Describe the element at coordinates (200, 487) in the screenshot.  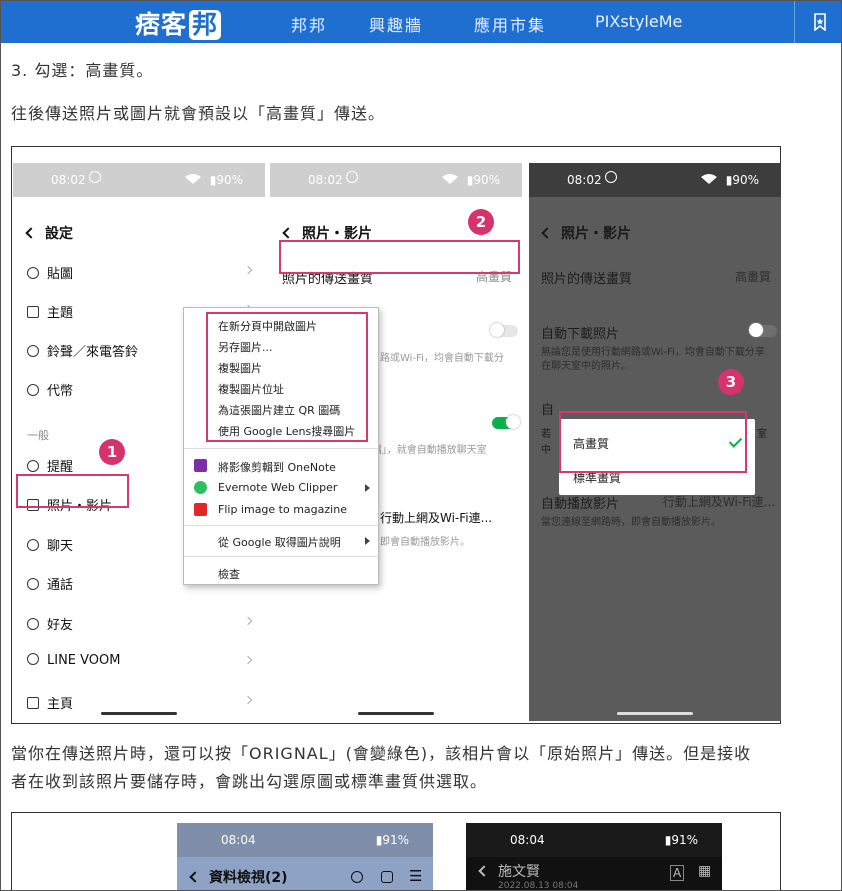
I see `evernote-icon` at that location.